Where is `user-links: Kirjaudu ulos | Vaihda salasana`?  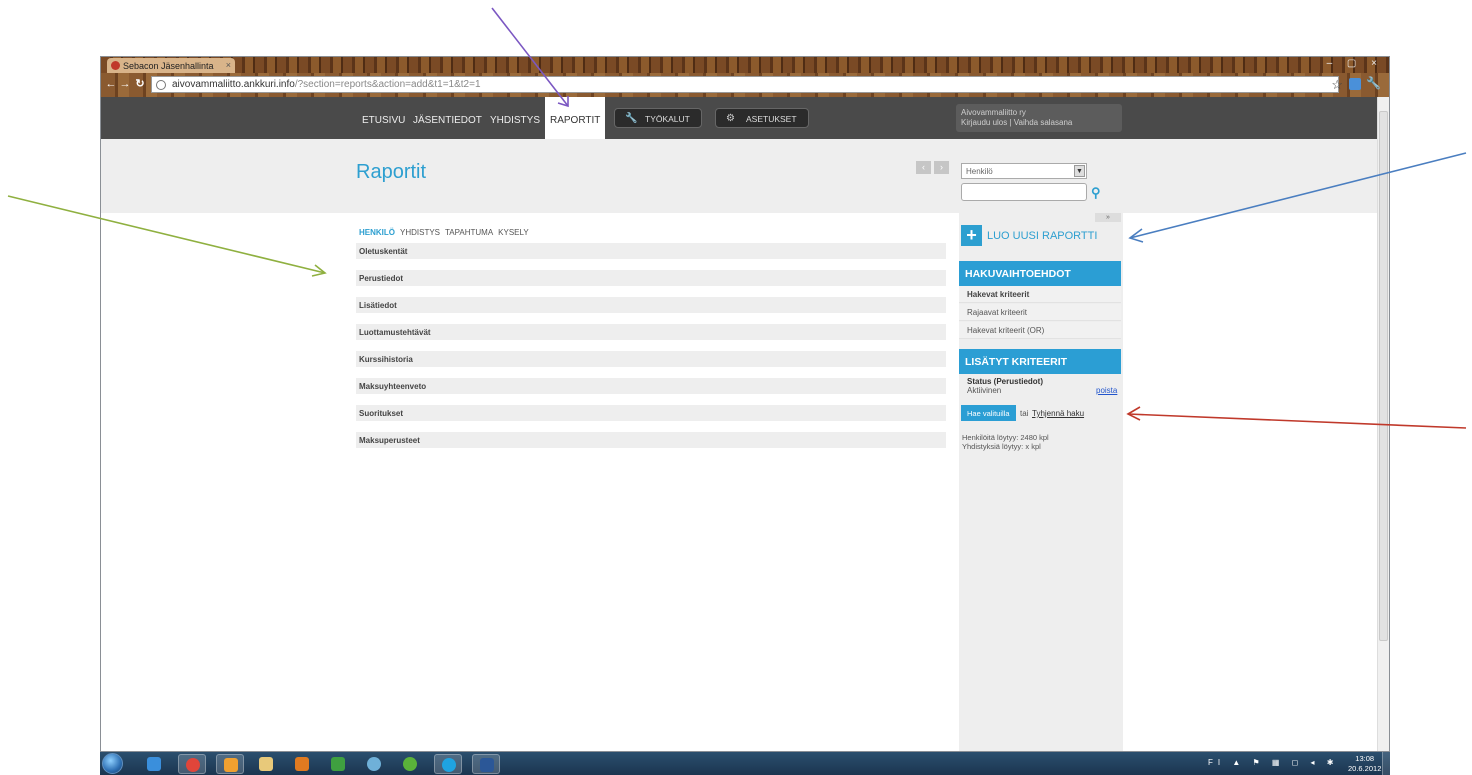 user-links: Kirjaudu ulos | Vaihda salasana is located at coordinates (1041, 123).